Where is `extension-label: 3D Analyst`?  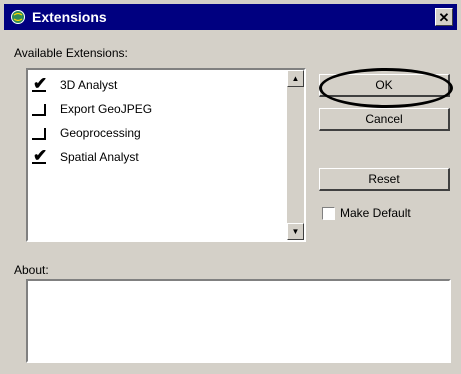
extension-label: 3D Analyst is located at coordinates (89, 85).